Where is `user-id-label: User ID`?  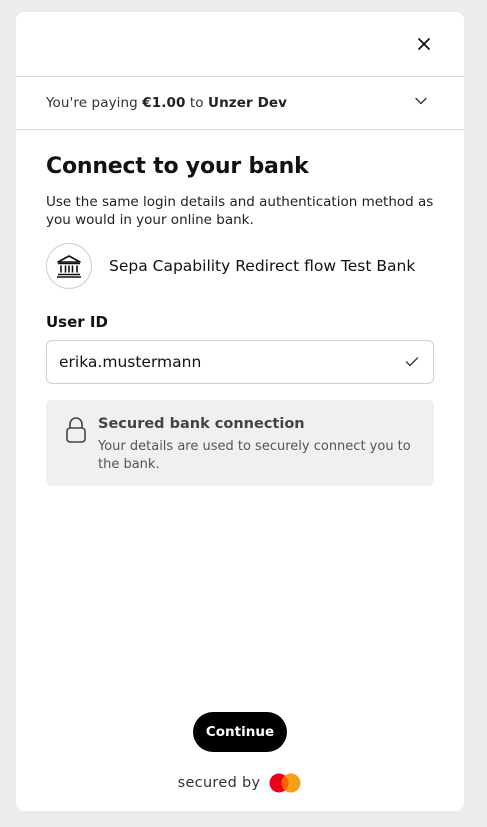
user-id-label: User ID is located at coordinates (77, 322).